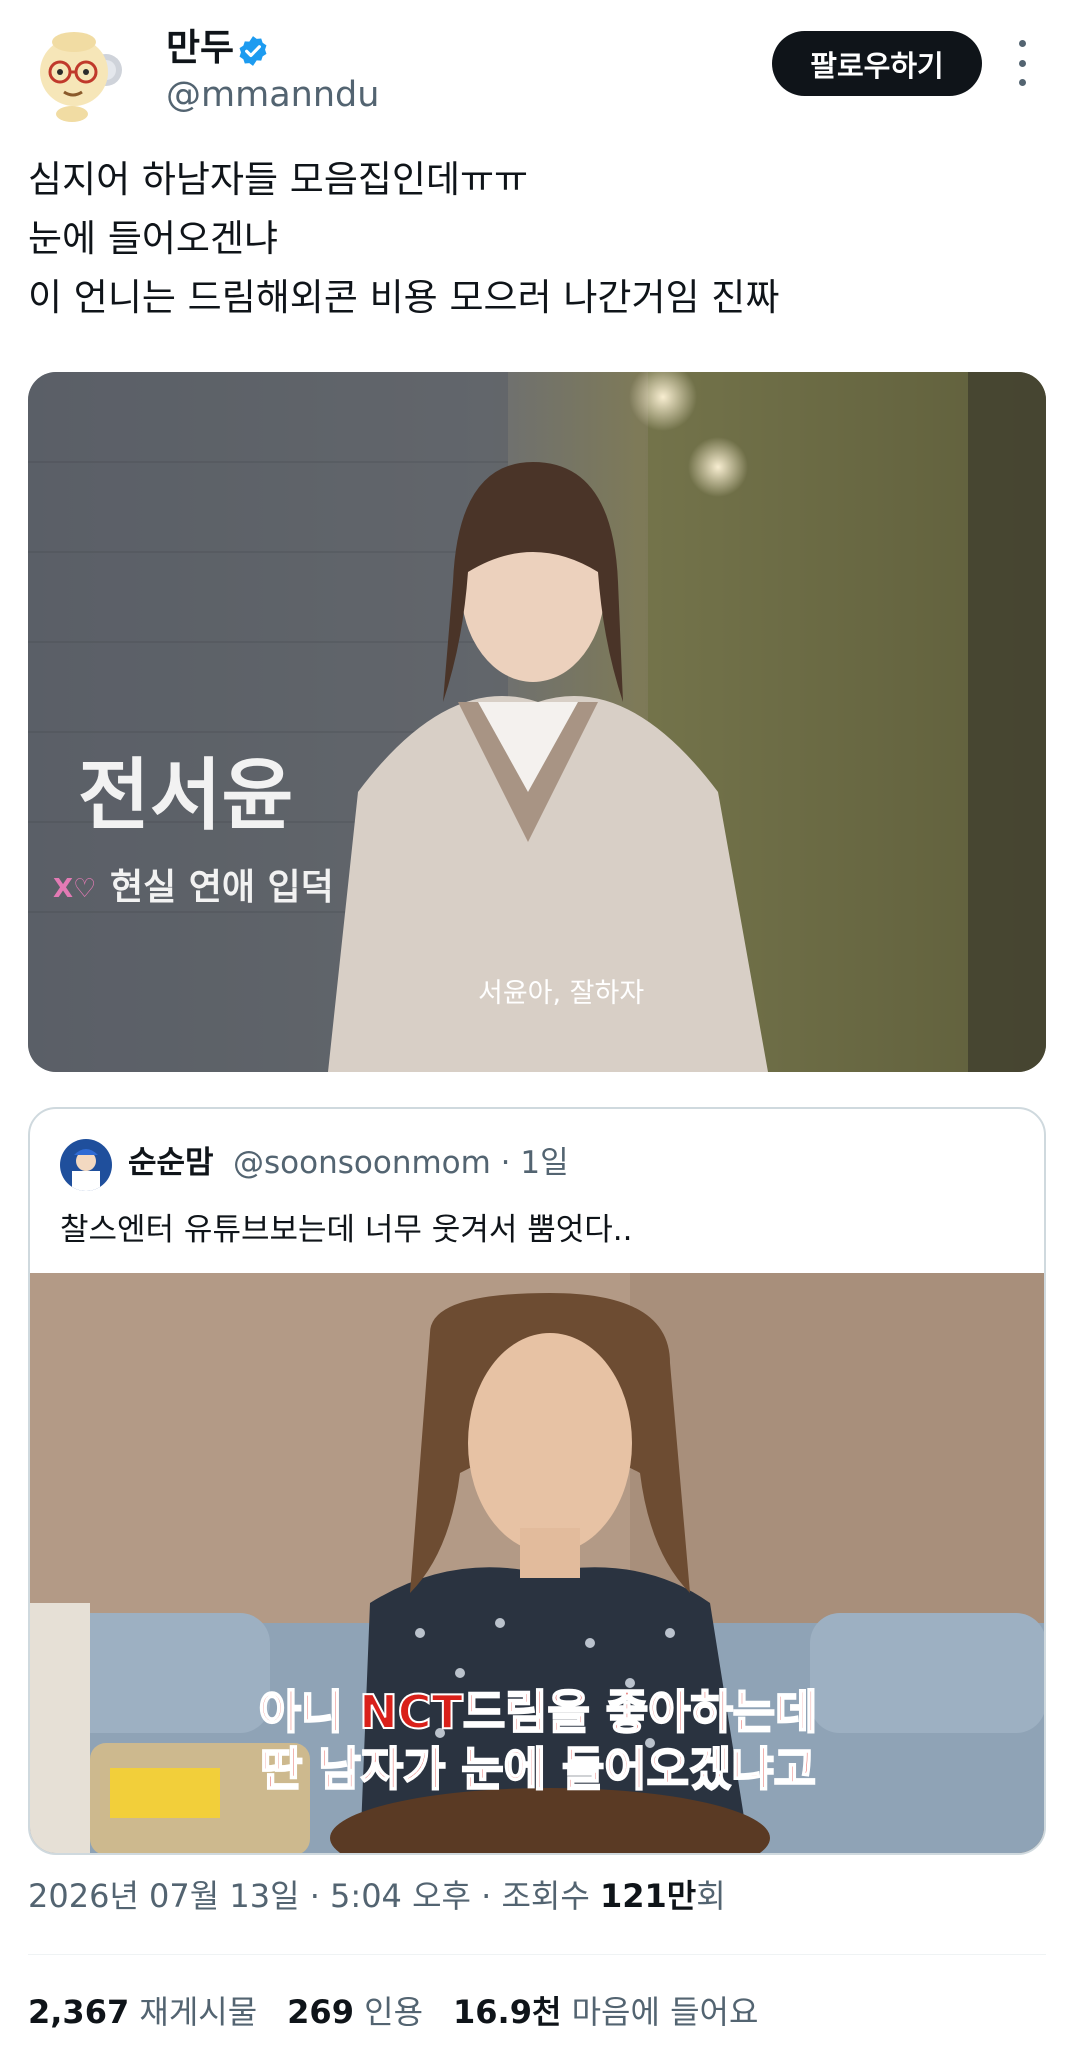  What do you see at coordinates (320, 2012) in the screenshot?
I see `quotes-count: 269` at bounding box center [320, 2012].